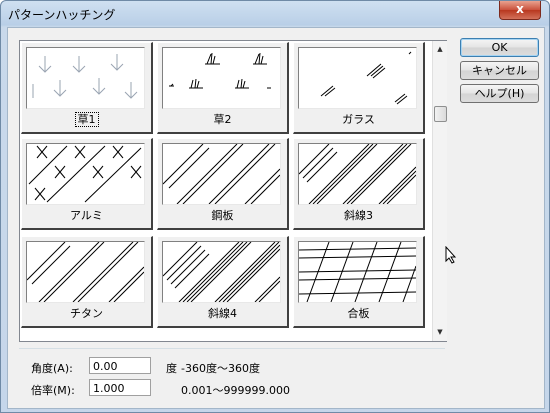 The height and width of the screenshot is (413, 550). What do you see at coordinates (358, 215) in the screenshot?
I see `pattern-label: 斜線3` at bounding box center [358, 215].